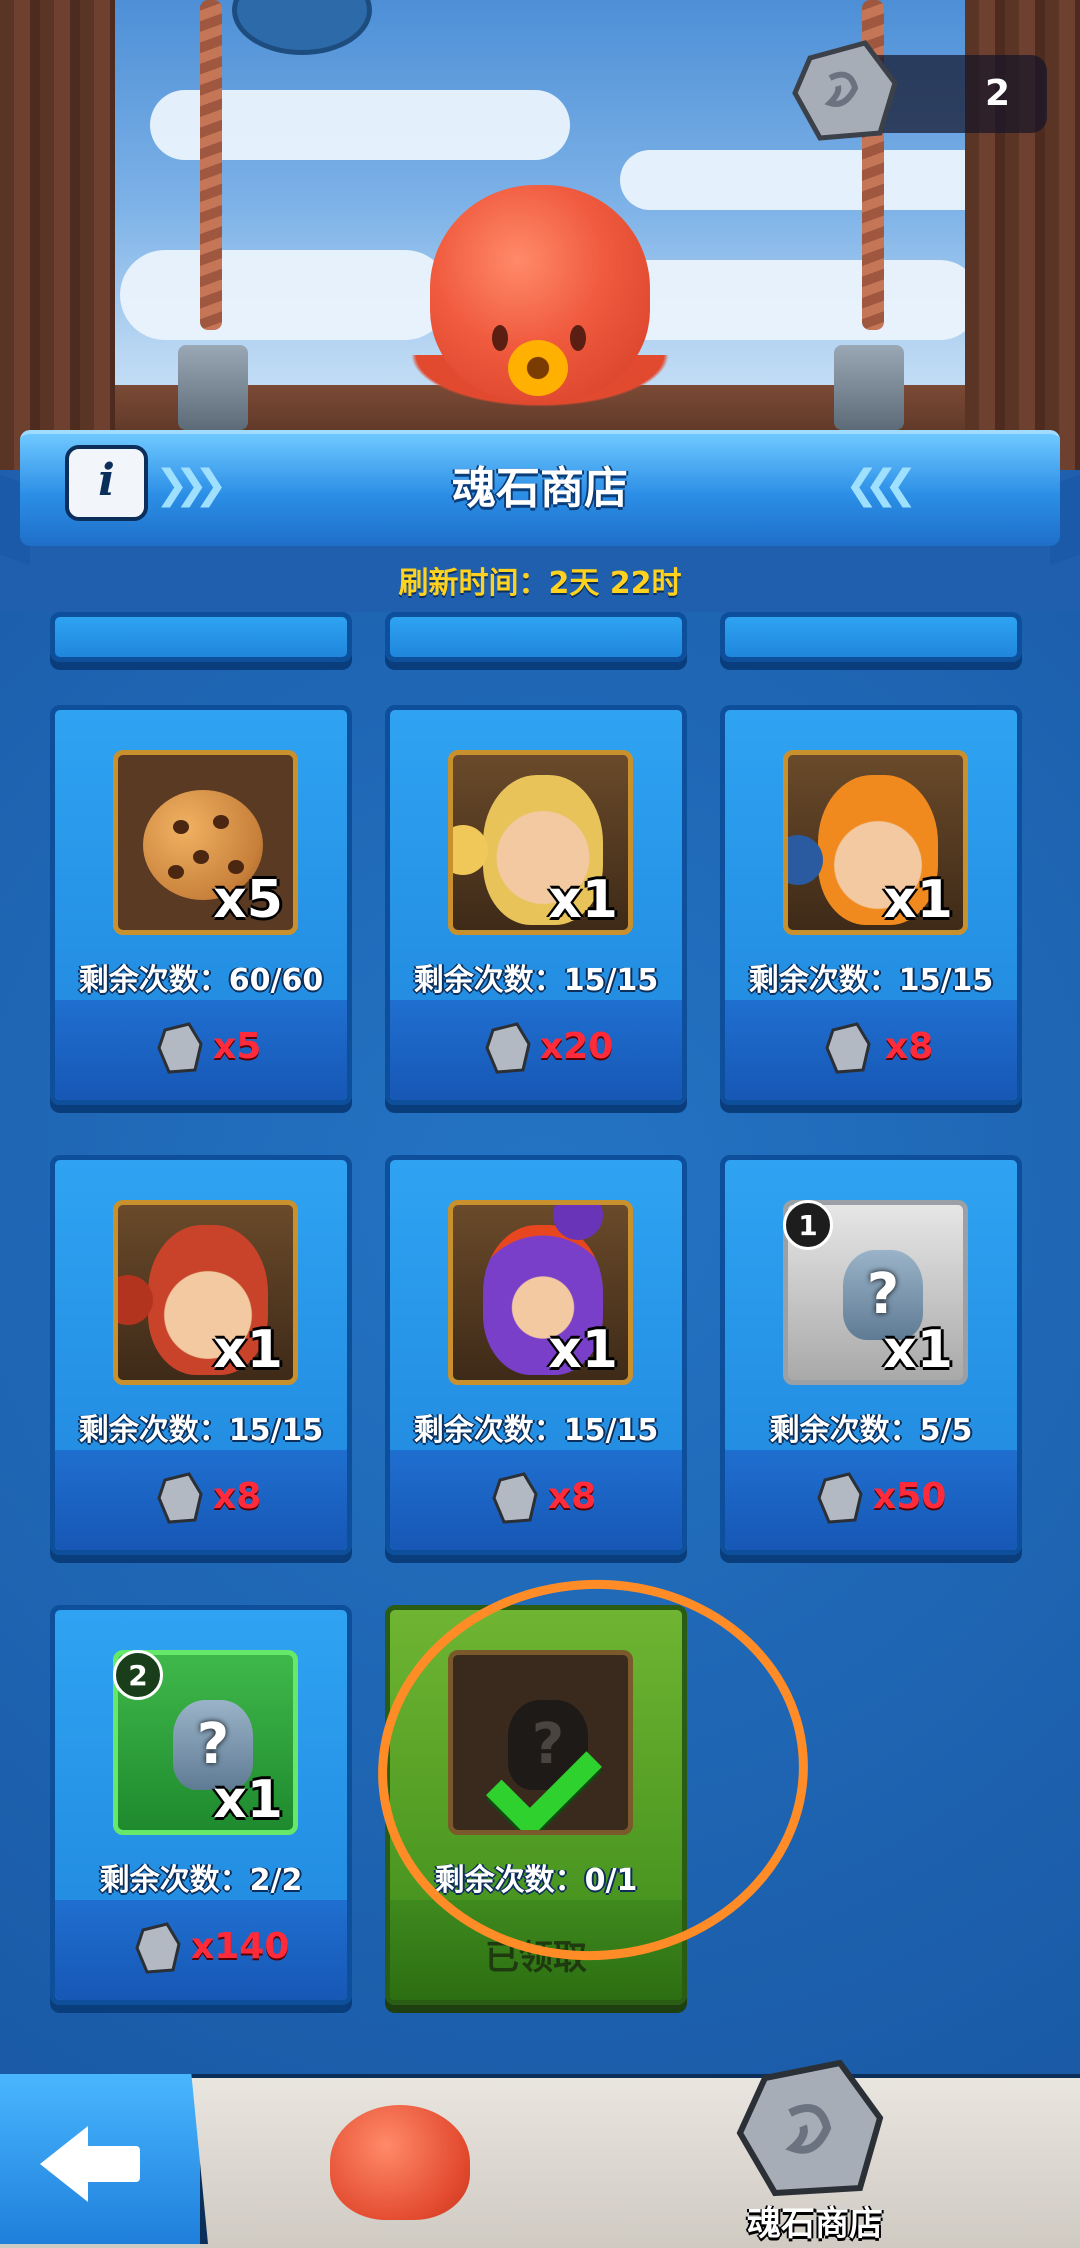 The height and width of the screenshot is (2248, 1080). What do you see at coordinates (237, 1046) in the screenshot?
I see `price-value: x5` at bounding box center [237, 1046].